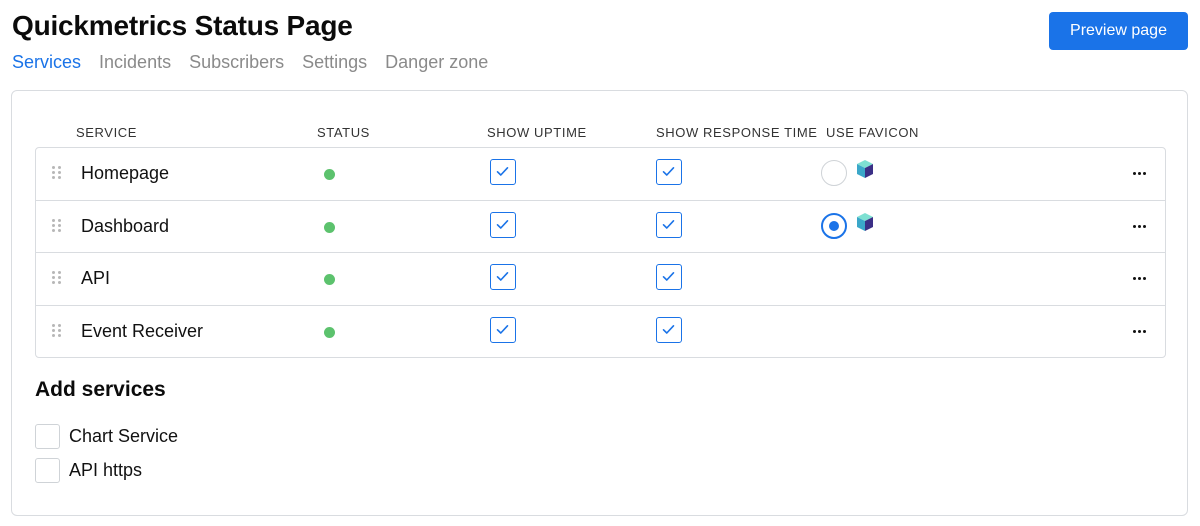  Describe the element at coordinates (125, 225) in the screenshot. I see `service-name: Dashboard` at that location.